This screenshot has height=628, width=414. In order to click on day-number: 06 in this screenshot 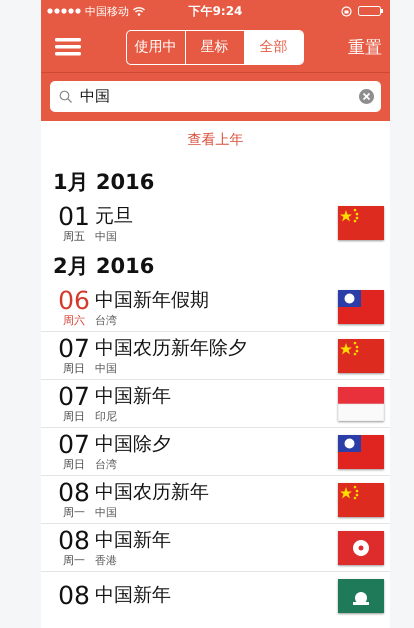, I will do `click(74, 300)`.